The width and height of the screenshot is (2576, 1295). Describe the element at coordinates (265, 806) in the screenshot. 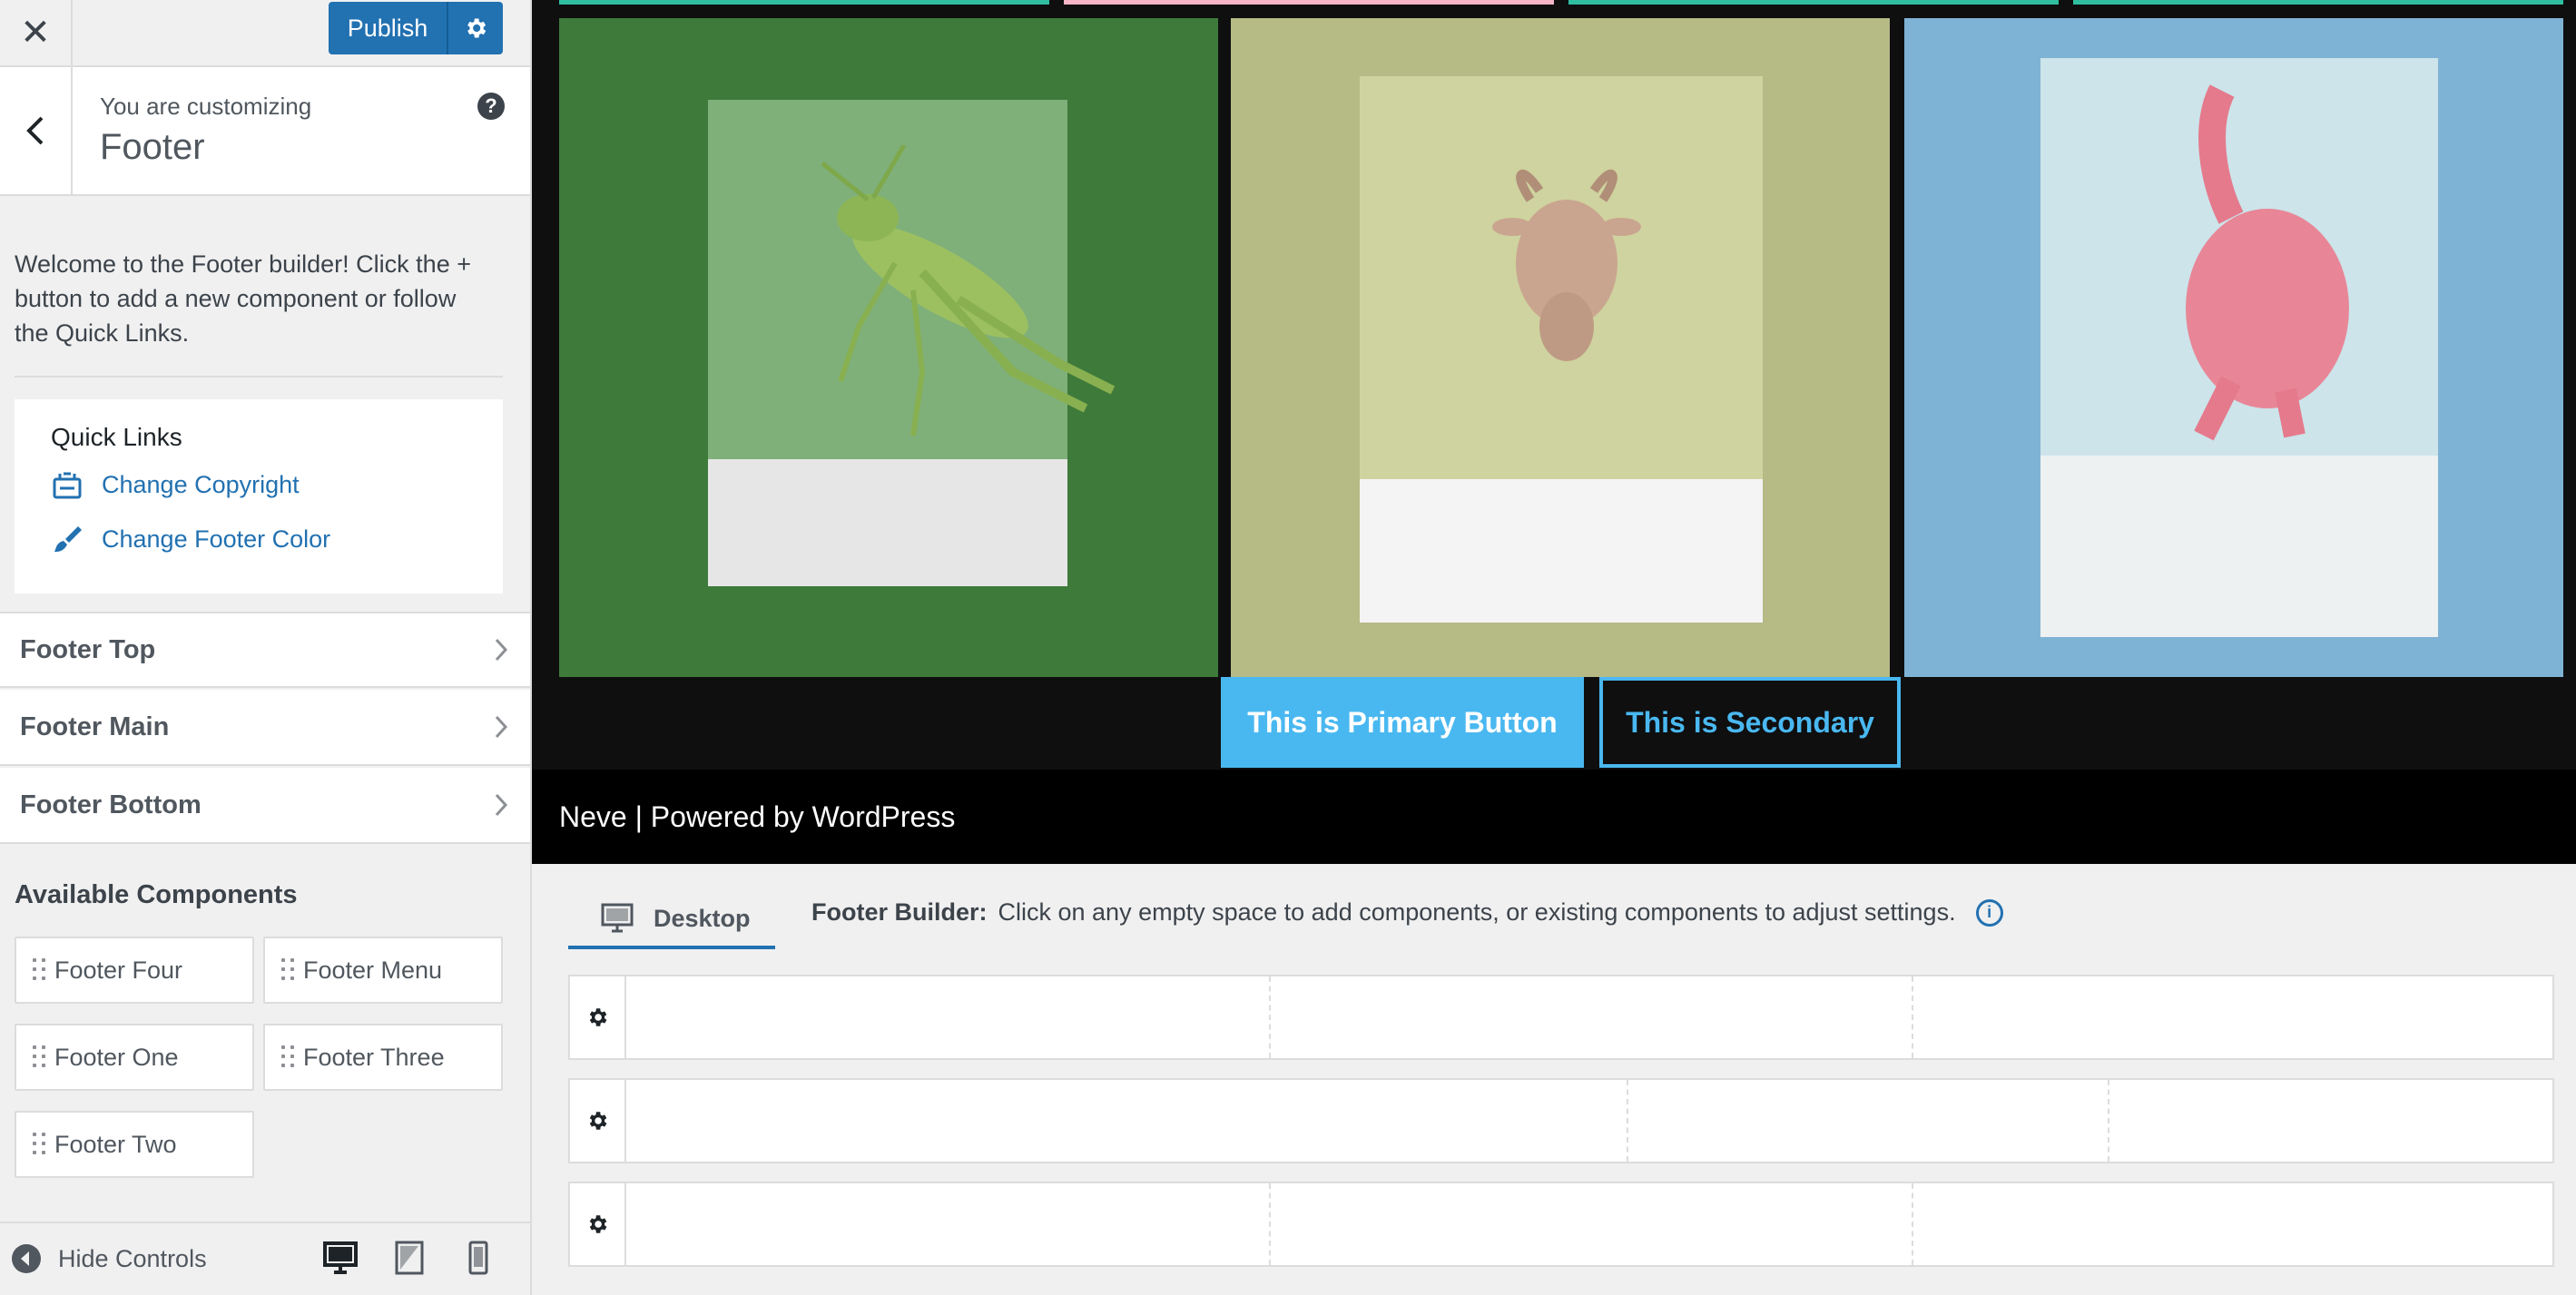

I see `accordion-footer-bottom: Footer Bottom` at that location.